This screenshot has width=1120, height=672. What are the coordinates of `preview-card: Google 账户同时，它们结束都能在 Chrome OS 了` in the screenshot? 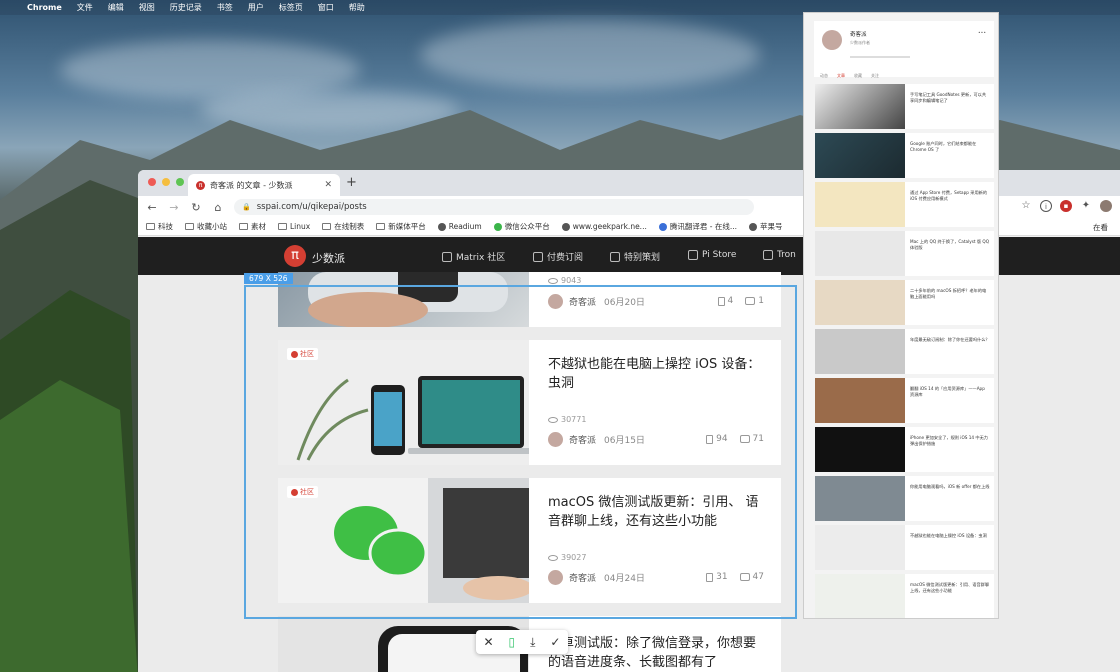 It's located at (904, 155).